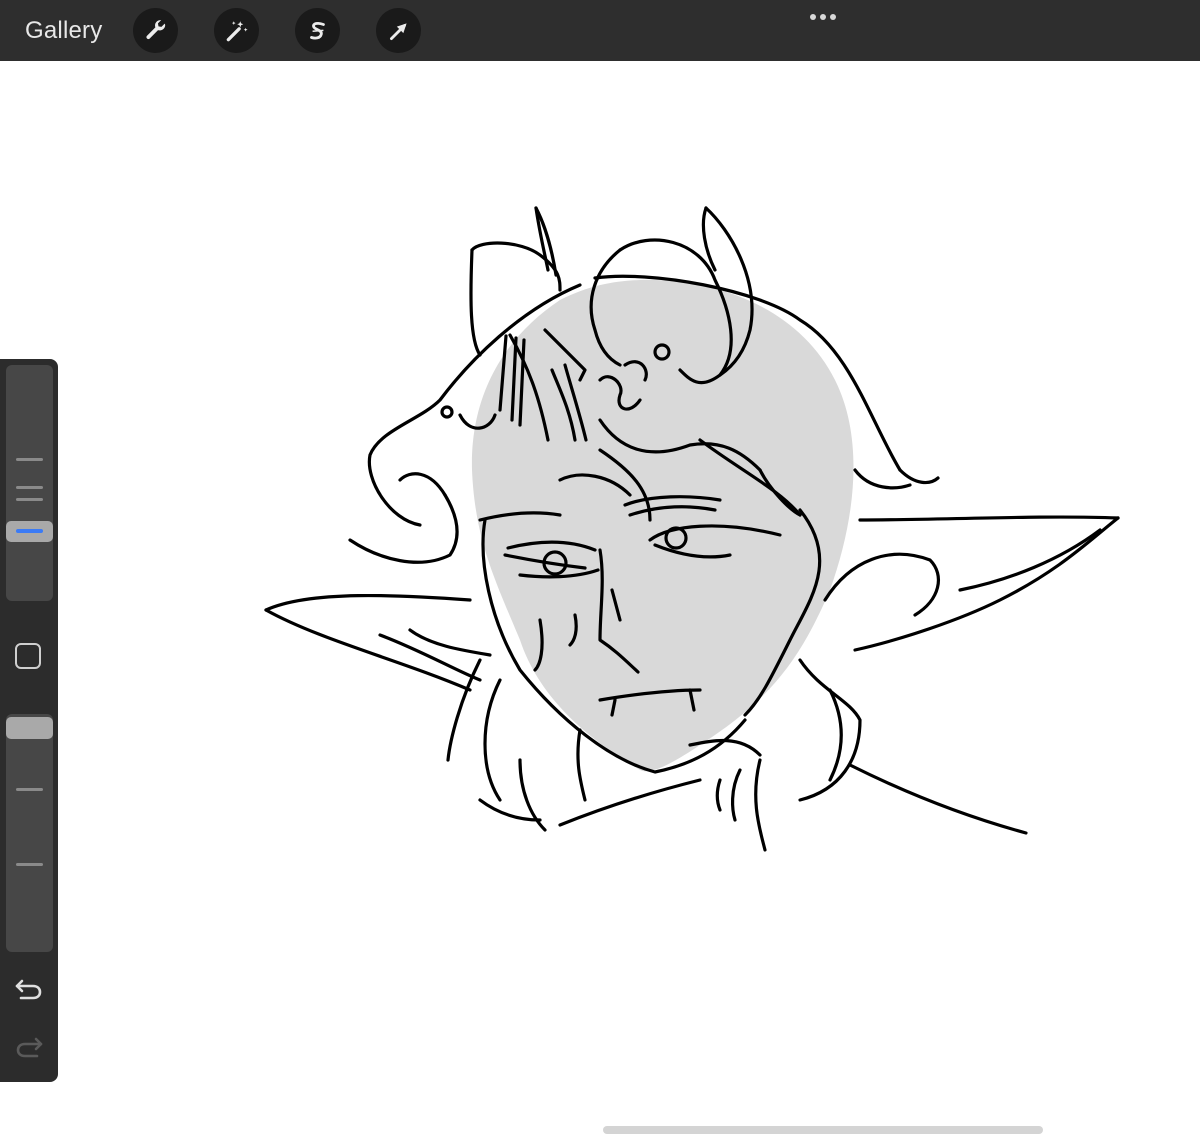 Image resolution: width=1200 pixels, height=1144 pixels. I want to click on top-toolbar: Gallery, so click(600, 30).